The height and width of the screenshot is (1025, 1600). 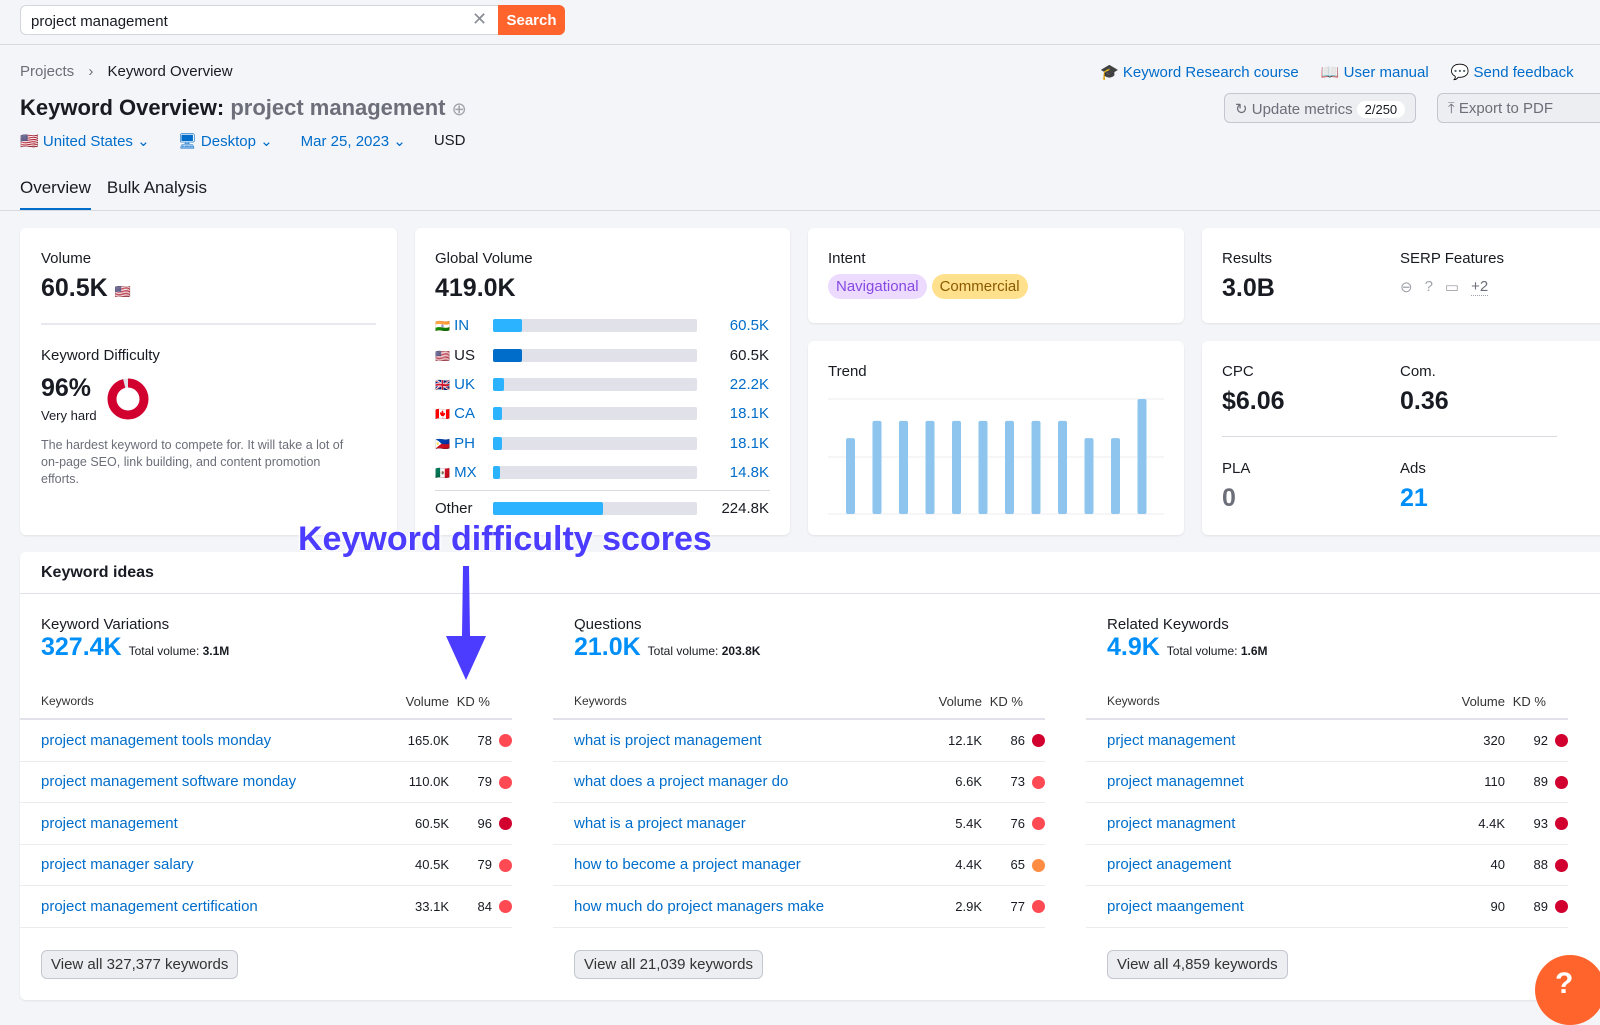 I want to click on keyword-link: project manager salary, so click(x=194, y=864).